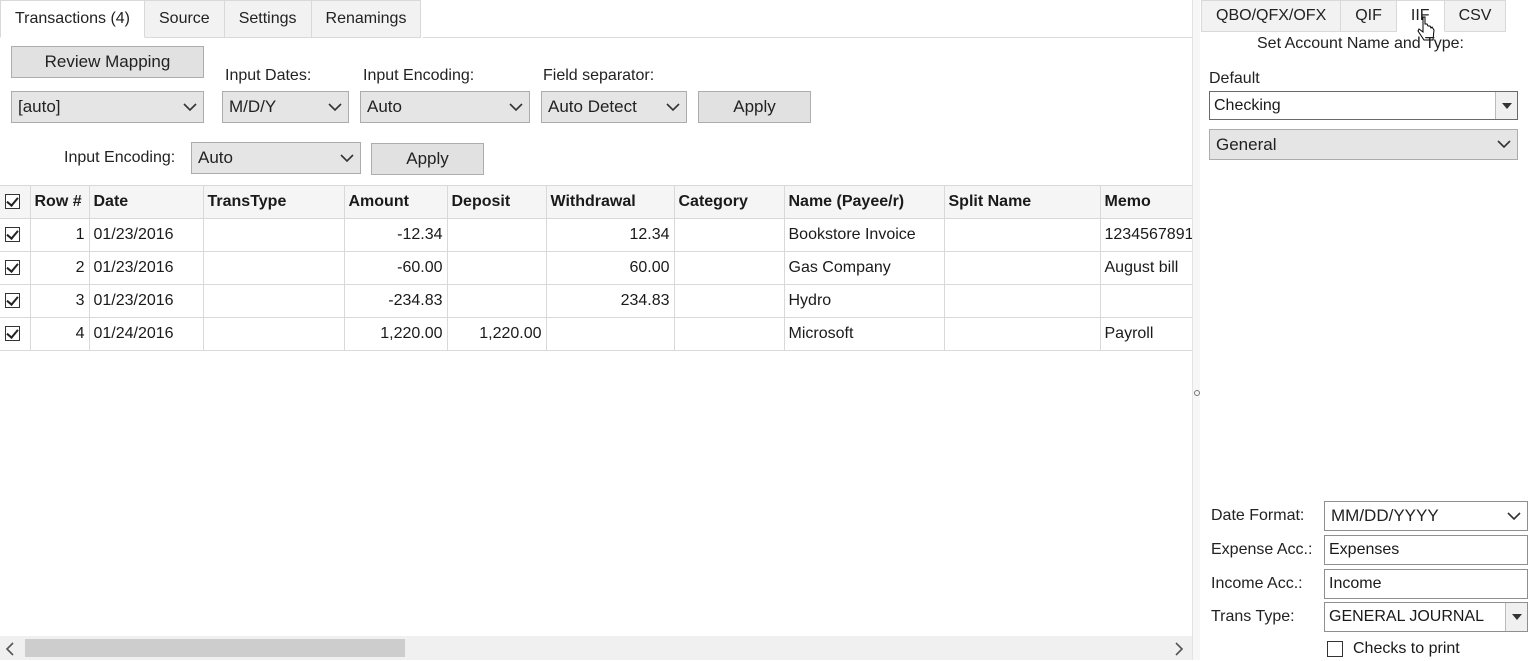  What do you see at coordinates (268, 75) in the screenshot?
I see `input-dates-label: Input Dates:` at bounding box center [268, 75].